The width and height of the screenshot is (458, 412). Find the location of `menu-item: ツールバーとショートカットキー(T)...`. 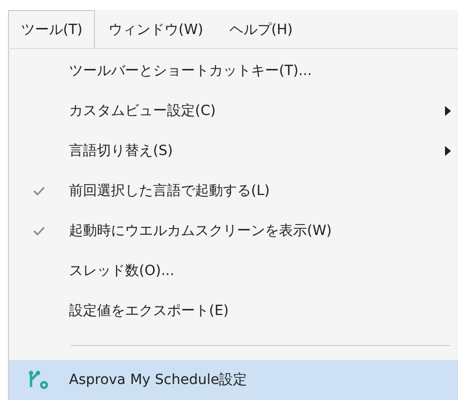

menu-item: ツールバーとショートカットキー(T)... is located at coordinates (233, 71).